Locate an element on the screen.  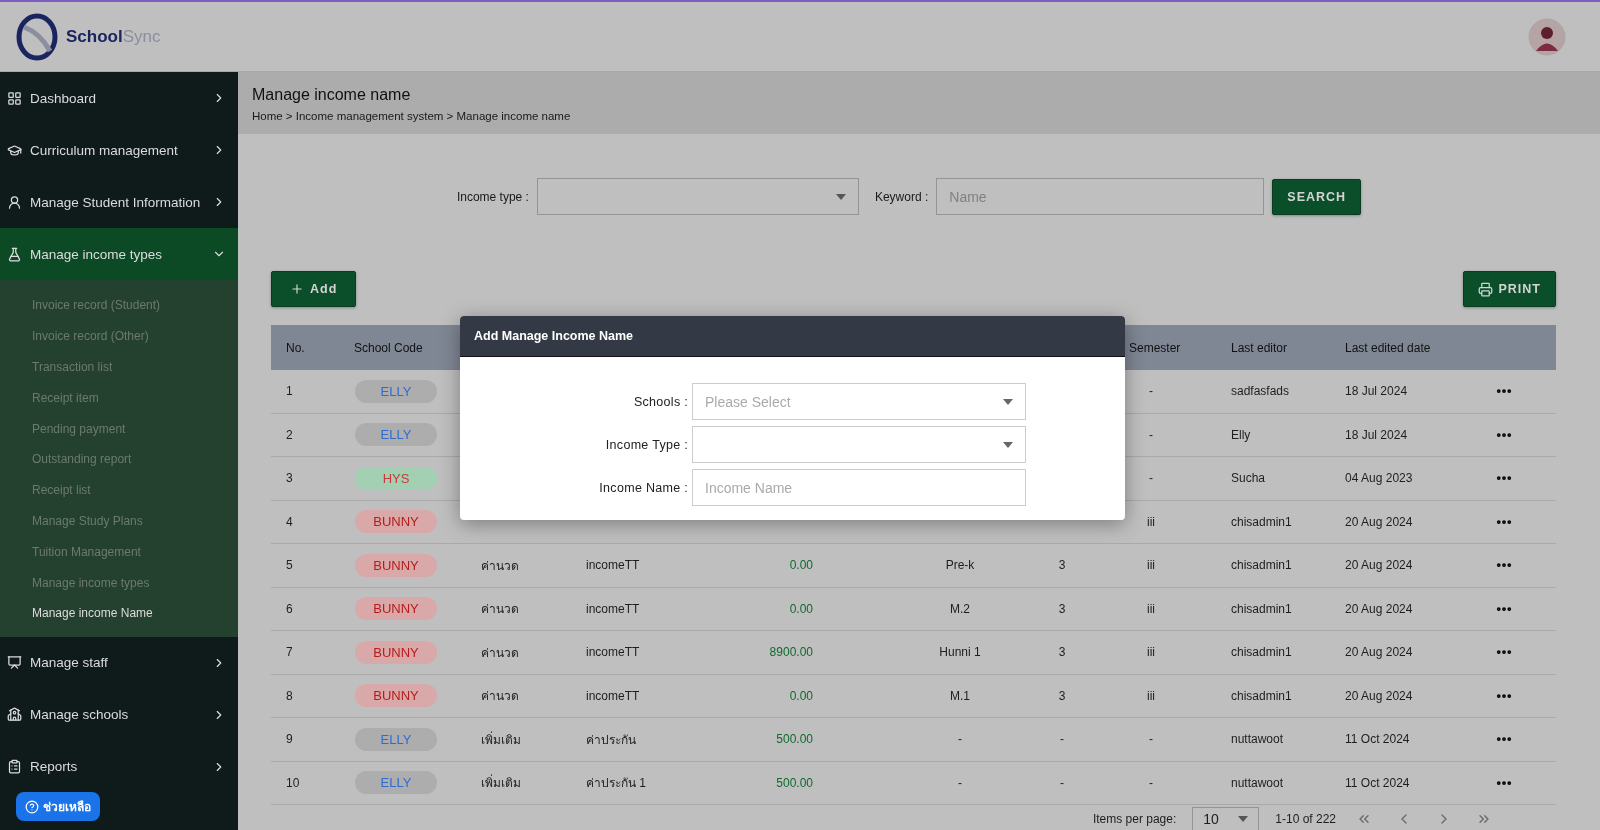
table-cell-text: 18 Jul 2024 is located at coordinates (1377, 434).